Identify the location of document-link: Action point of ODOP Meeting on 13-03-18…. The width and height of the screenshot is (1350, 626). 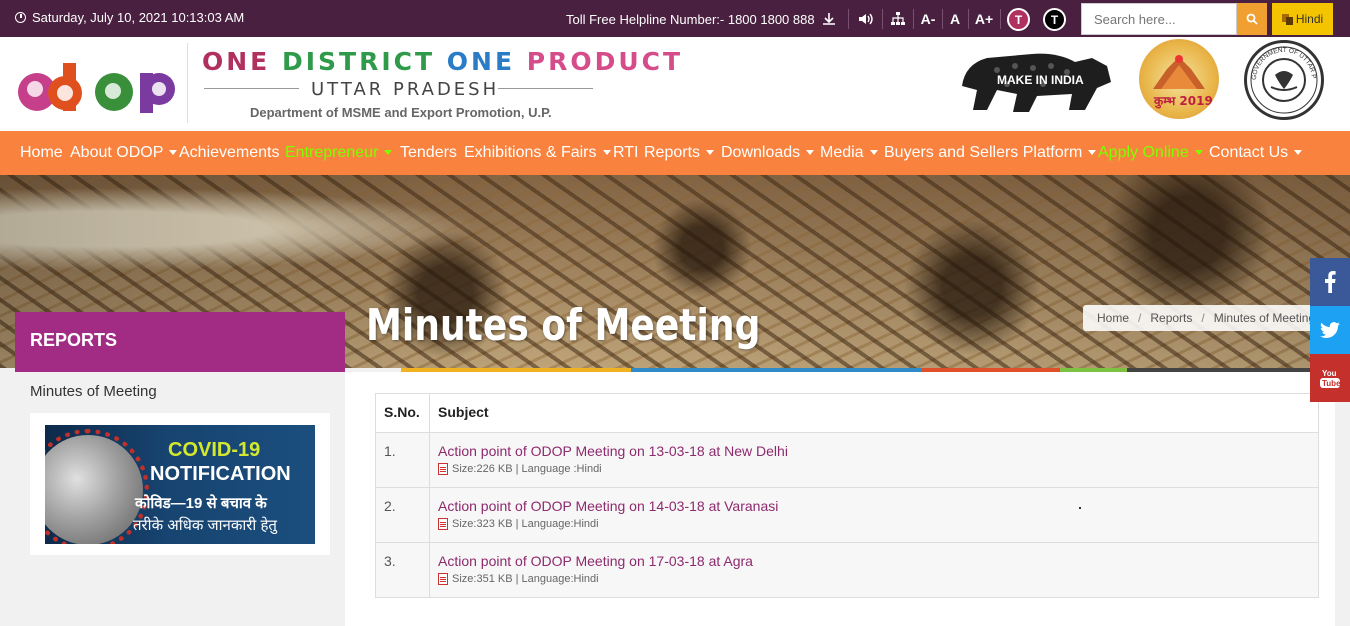
(874, 451).